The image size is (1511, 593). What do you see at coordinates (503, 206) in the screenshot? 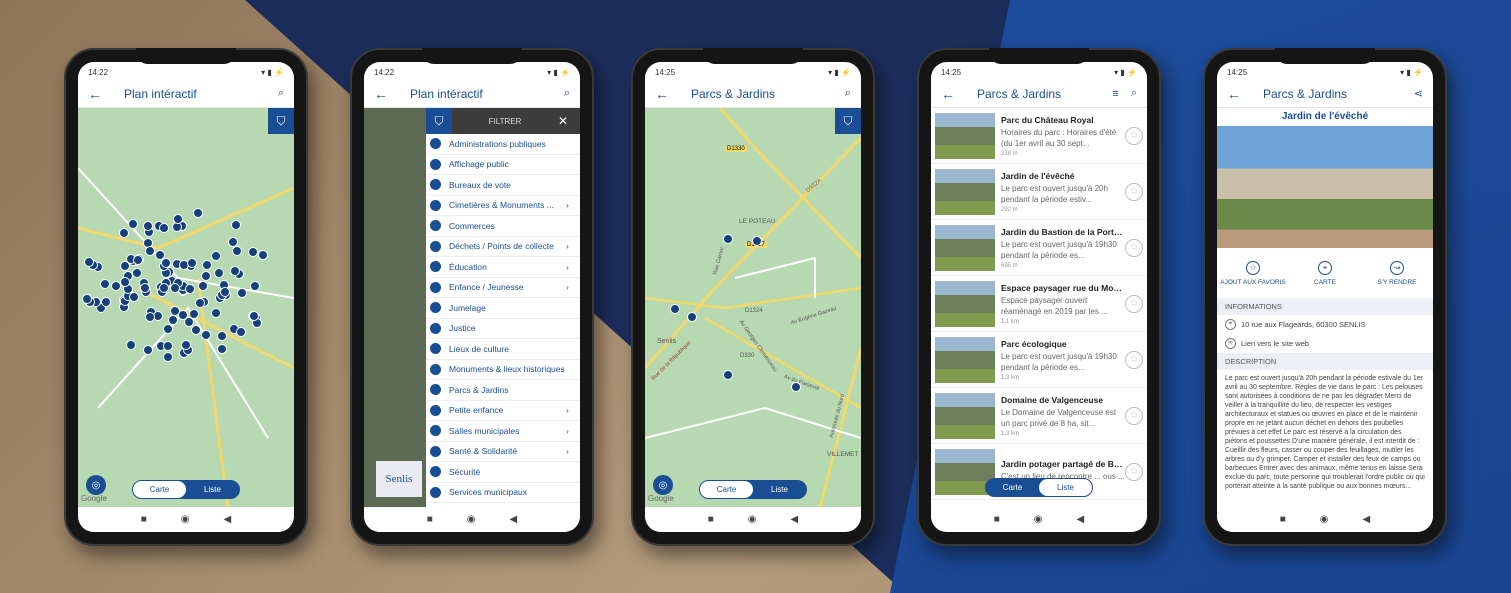
I see `filter-item: Cimetières & Monuments ... ›` at bounding box center [503, 206].